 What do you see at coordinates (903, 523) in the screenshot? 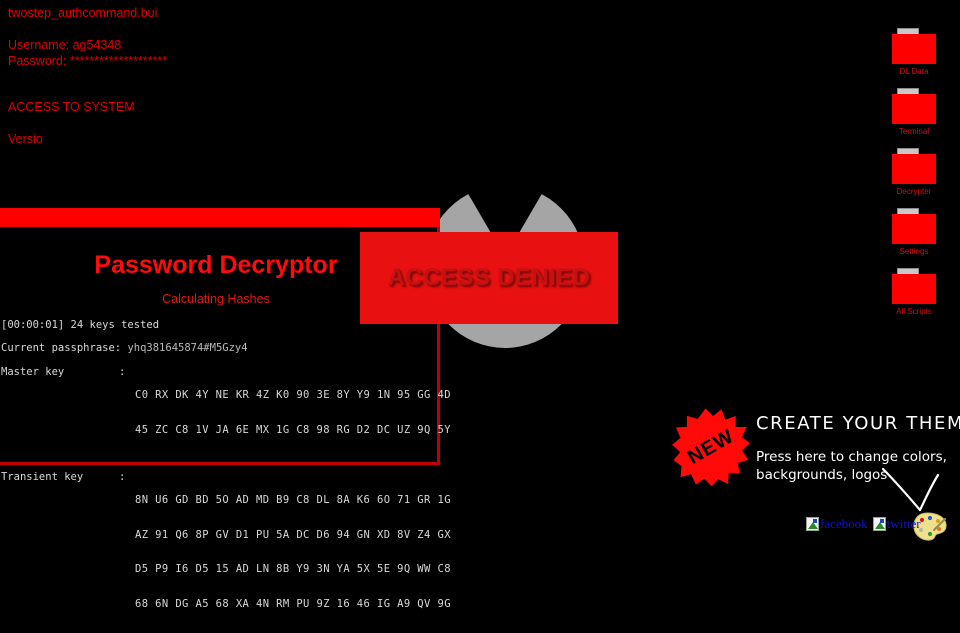
I see `twitter-alt-text: twitter` at bounding box center [903, 523].